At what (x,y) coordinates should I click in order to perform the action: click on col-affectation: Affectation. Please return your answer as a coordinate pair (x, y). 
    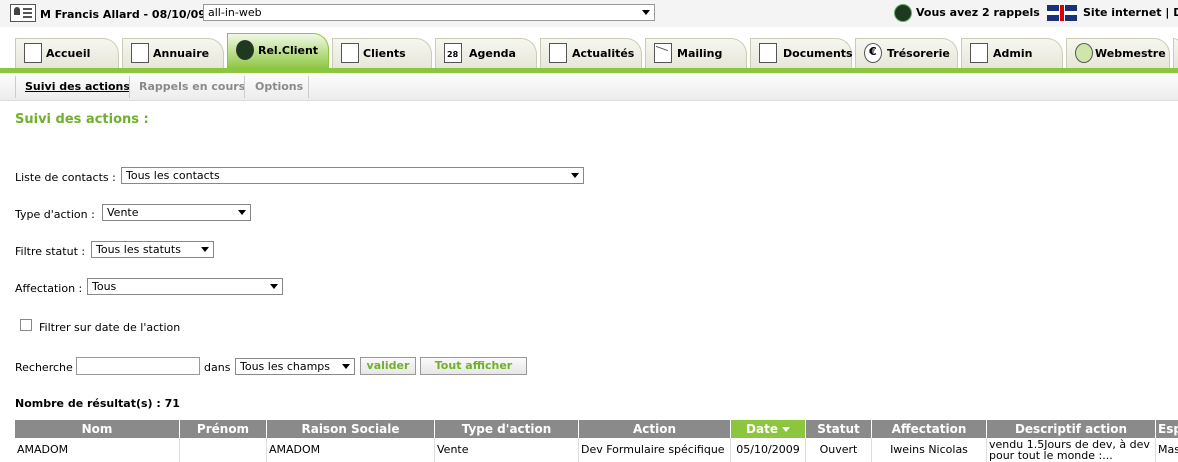
    Looking at the image, I should click on (929, 429).